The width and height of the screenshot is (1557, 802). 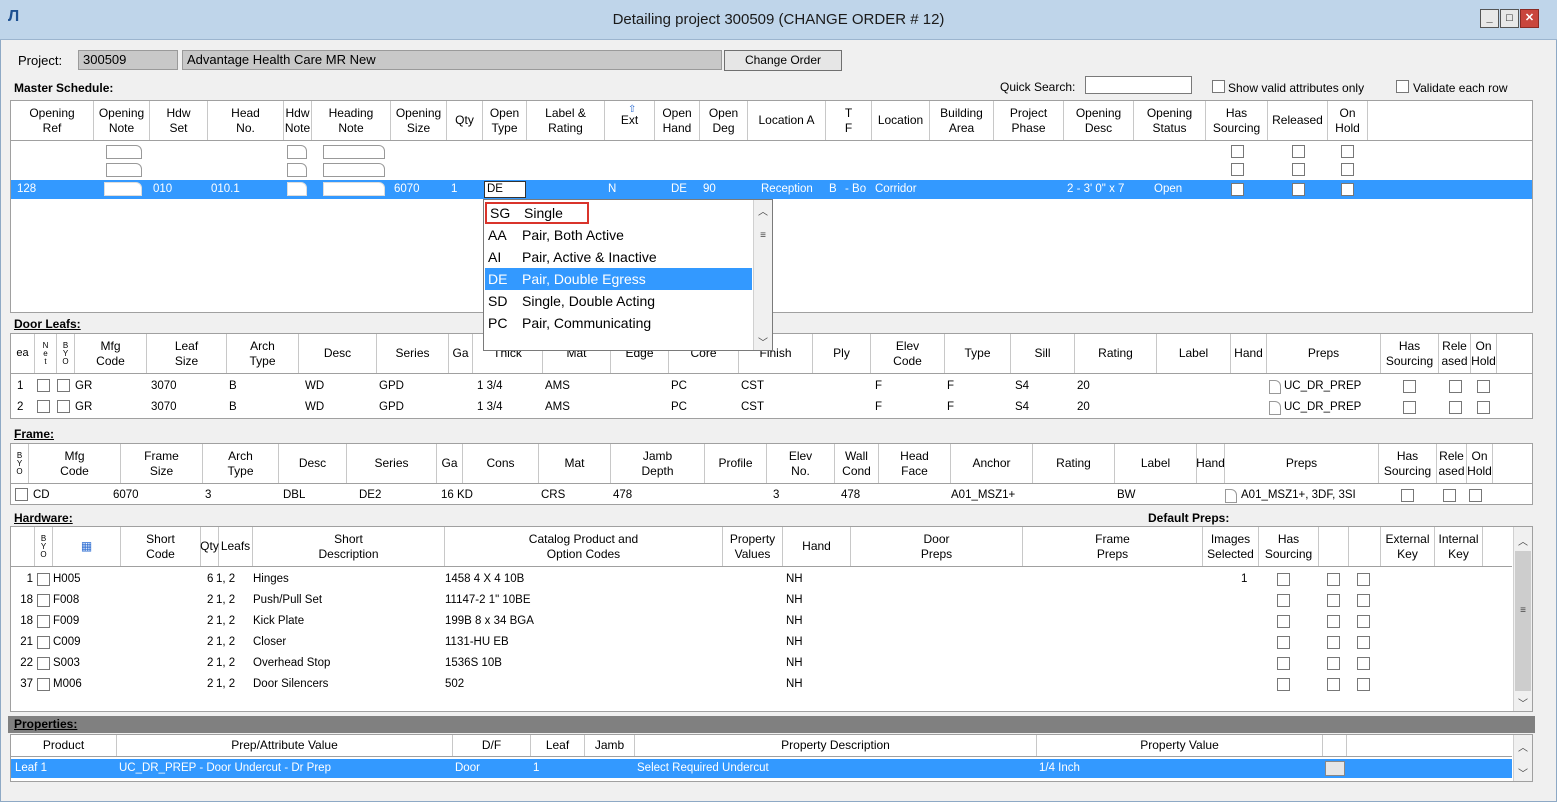 What do you see at coordinates (937, 546) in the screenshot?
I see `col-header: Door Preps` at bounding box center [937, 546].